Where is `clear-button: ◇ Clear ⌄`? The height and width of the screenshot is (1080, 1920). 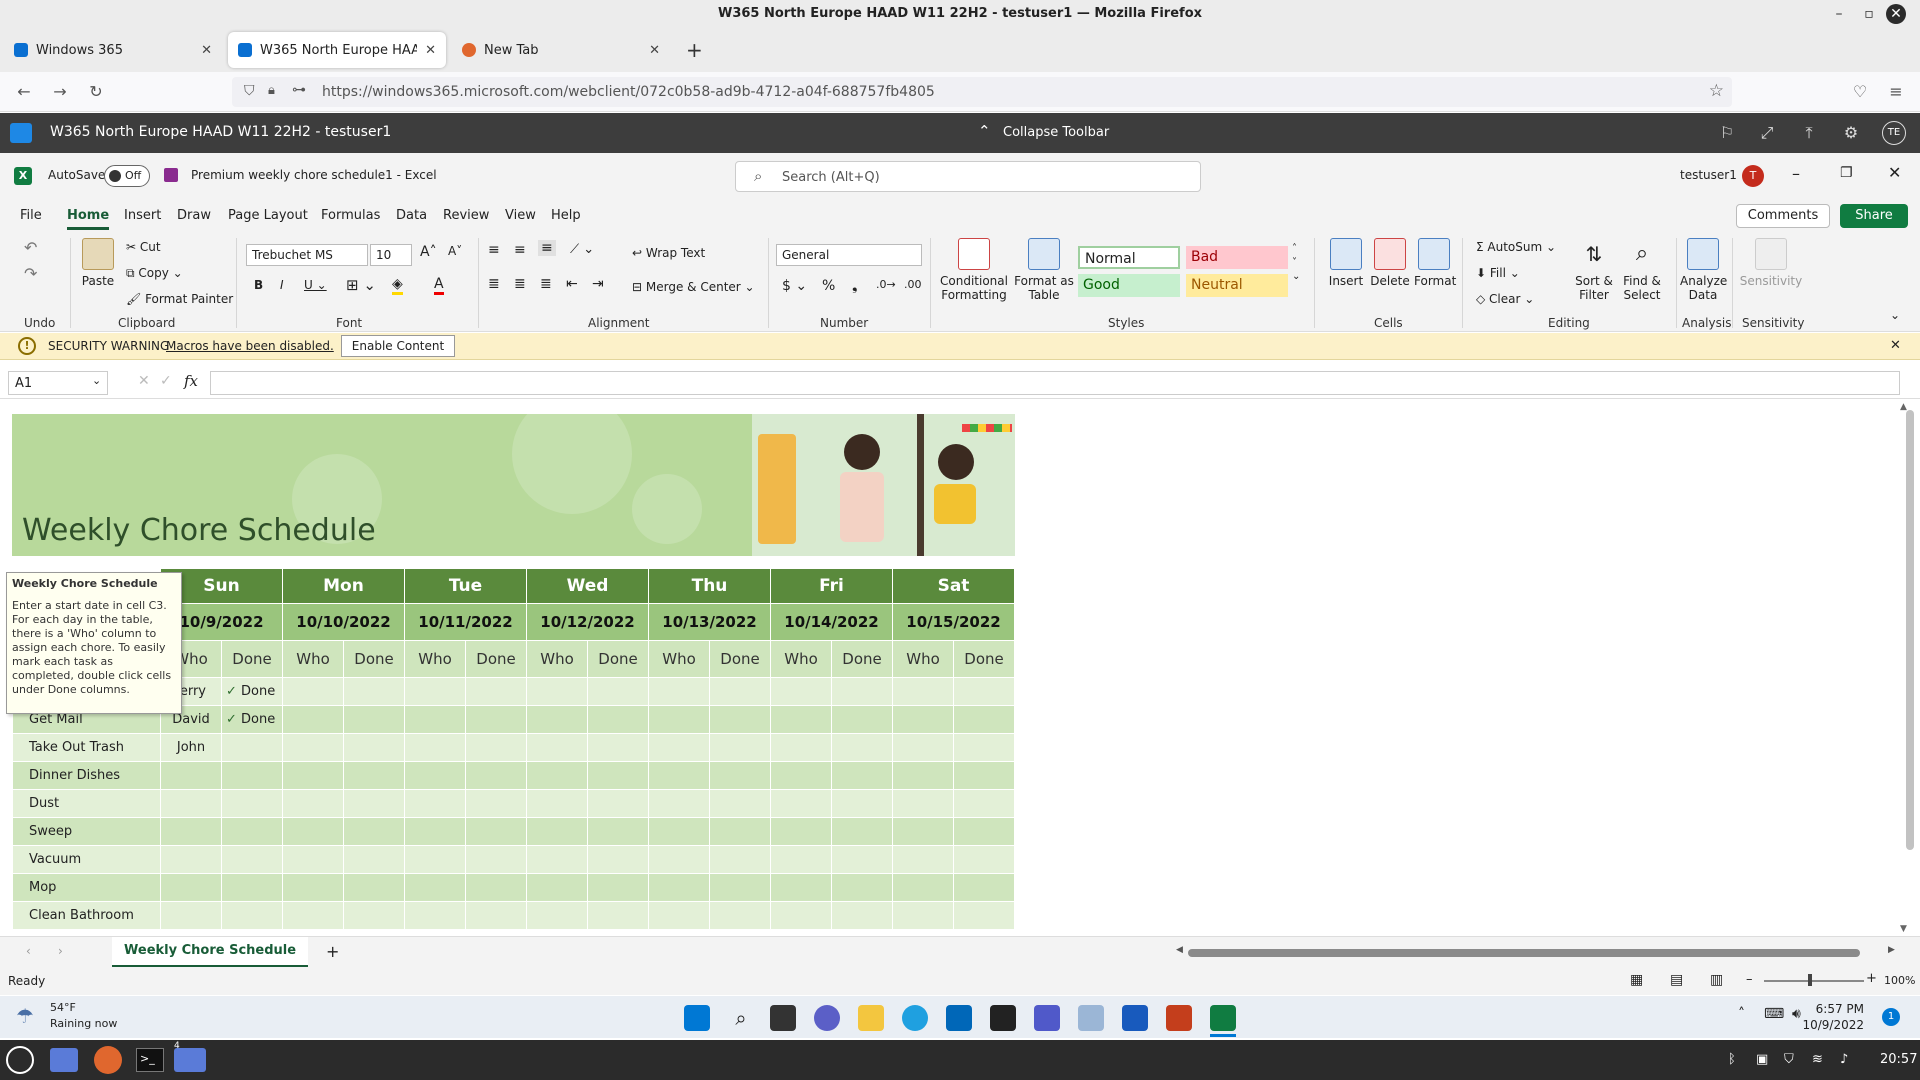
clear-button: ◇ Clear ⌄ is located at coordinates (1505, 299).